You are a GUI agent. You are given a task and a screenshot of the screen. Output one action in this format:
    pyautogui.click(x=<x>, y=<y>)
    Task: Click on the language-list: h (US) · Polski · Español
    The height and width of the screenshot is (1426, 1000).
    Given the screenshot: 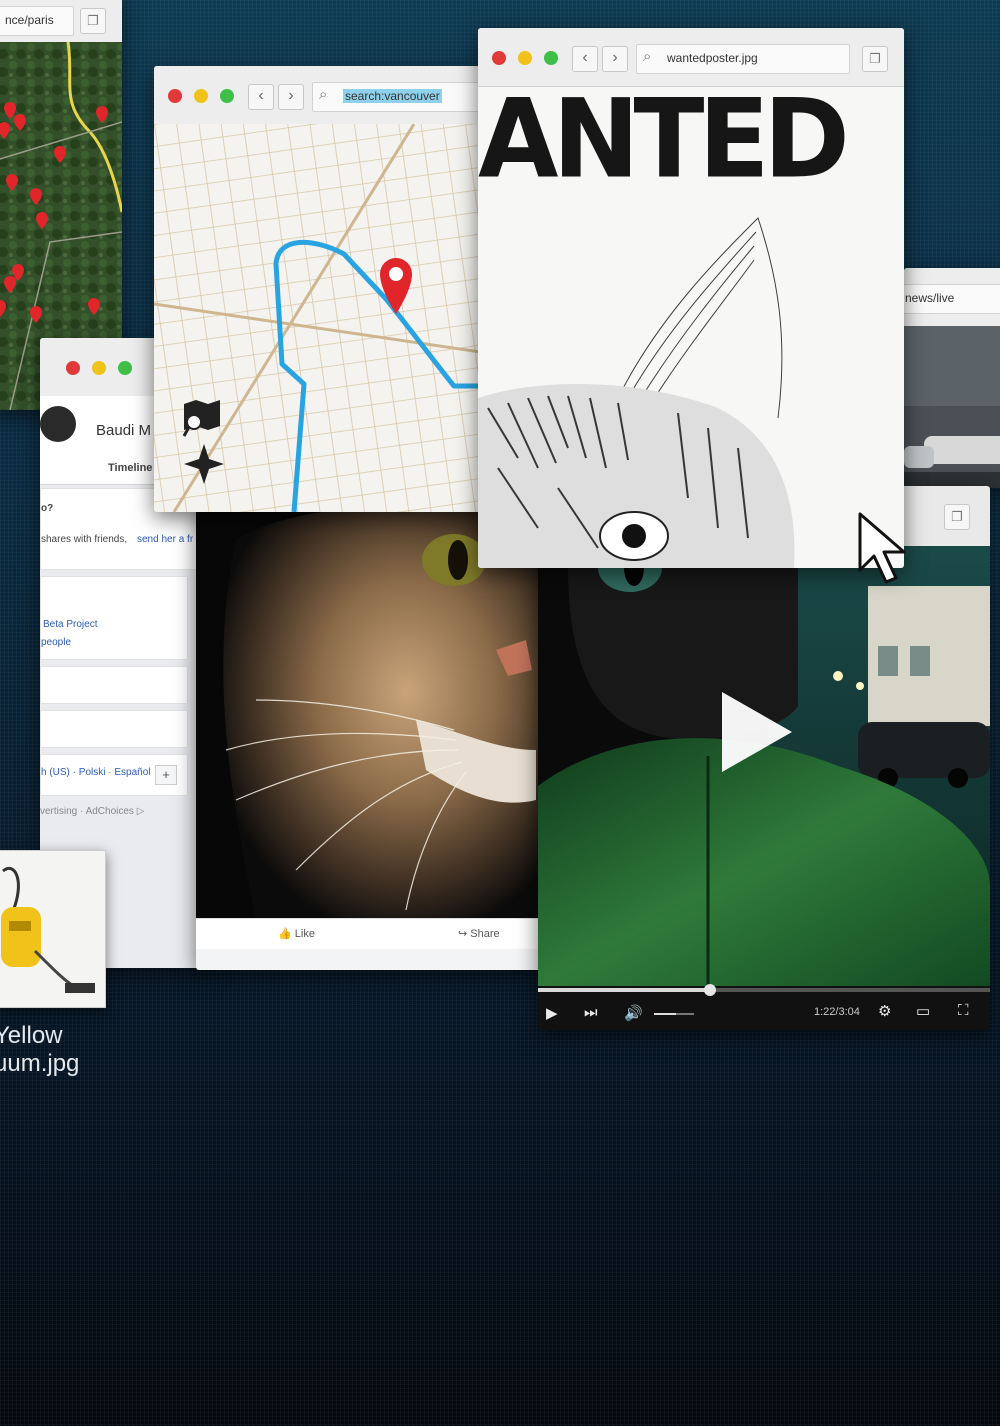 What is the action you would take?
    pyautogui.click(x=95, y=772)
    